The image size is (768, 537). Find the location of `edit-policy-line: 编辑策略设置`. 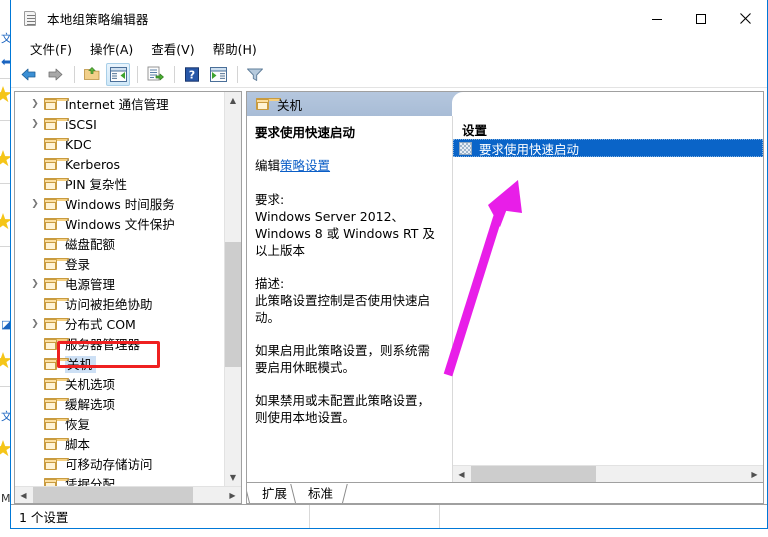

edit-policy-line: 编辑策略设置 is located at coordinates (348, 165).